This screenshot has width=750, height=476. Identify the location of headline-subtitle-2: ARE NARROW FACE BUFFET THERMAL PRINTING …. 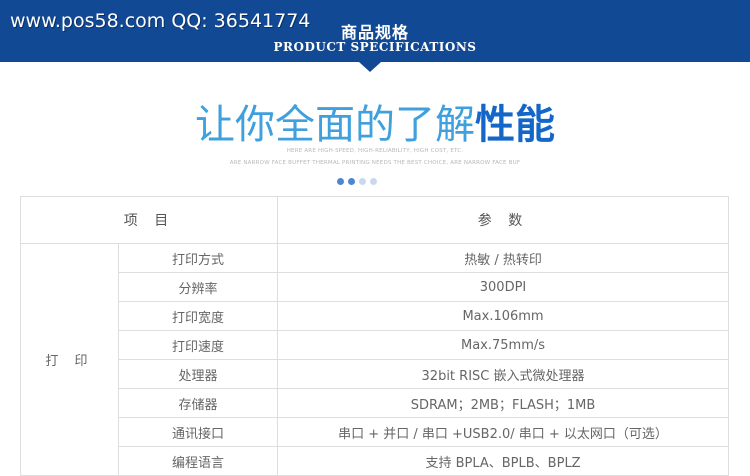
(375, 163).